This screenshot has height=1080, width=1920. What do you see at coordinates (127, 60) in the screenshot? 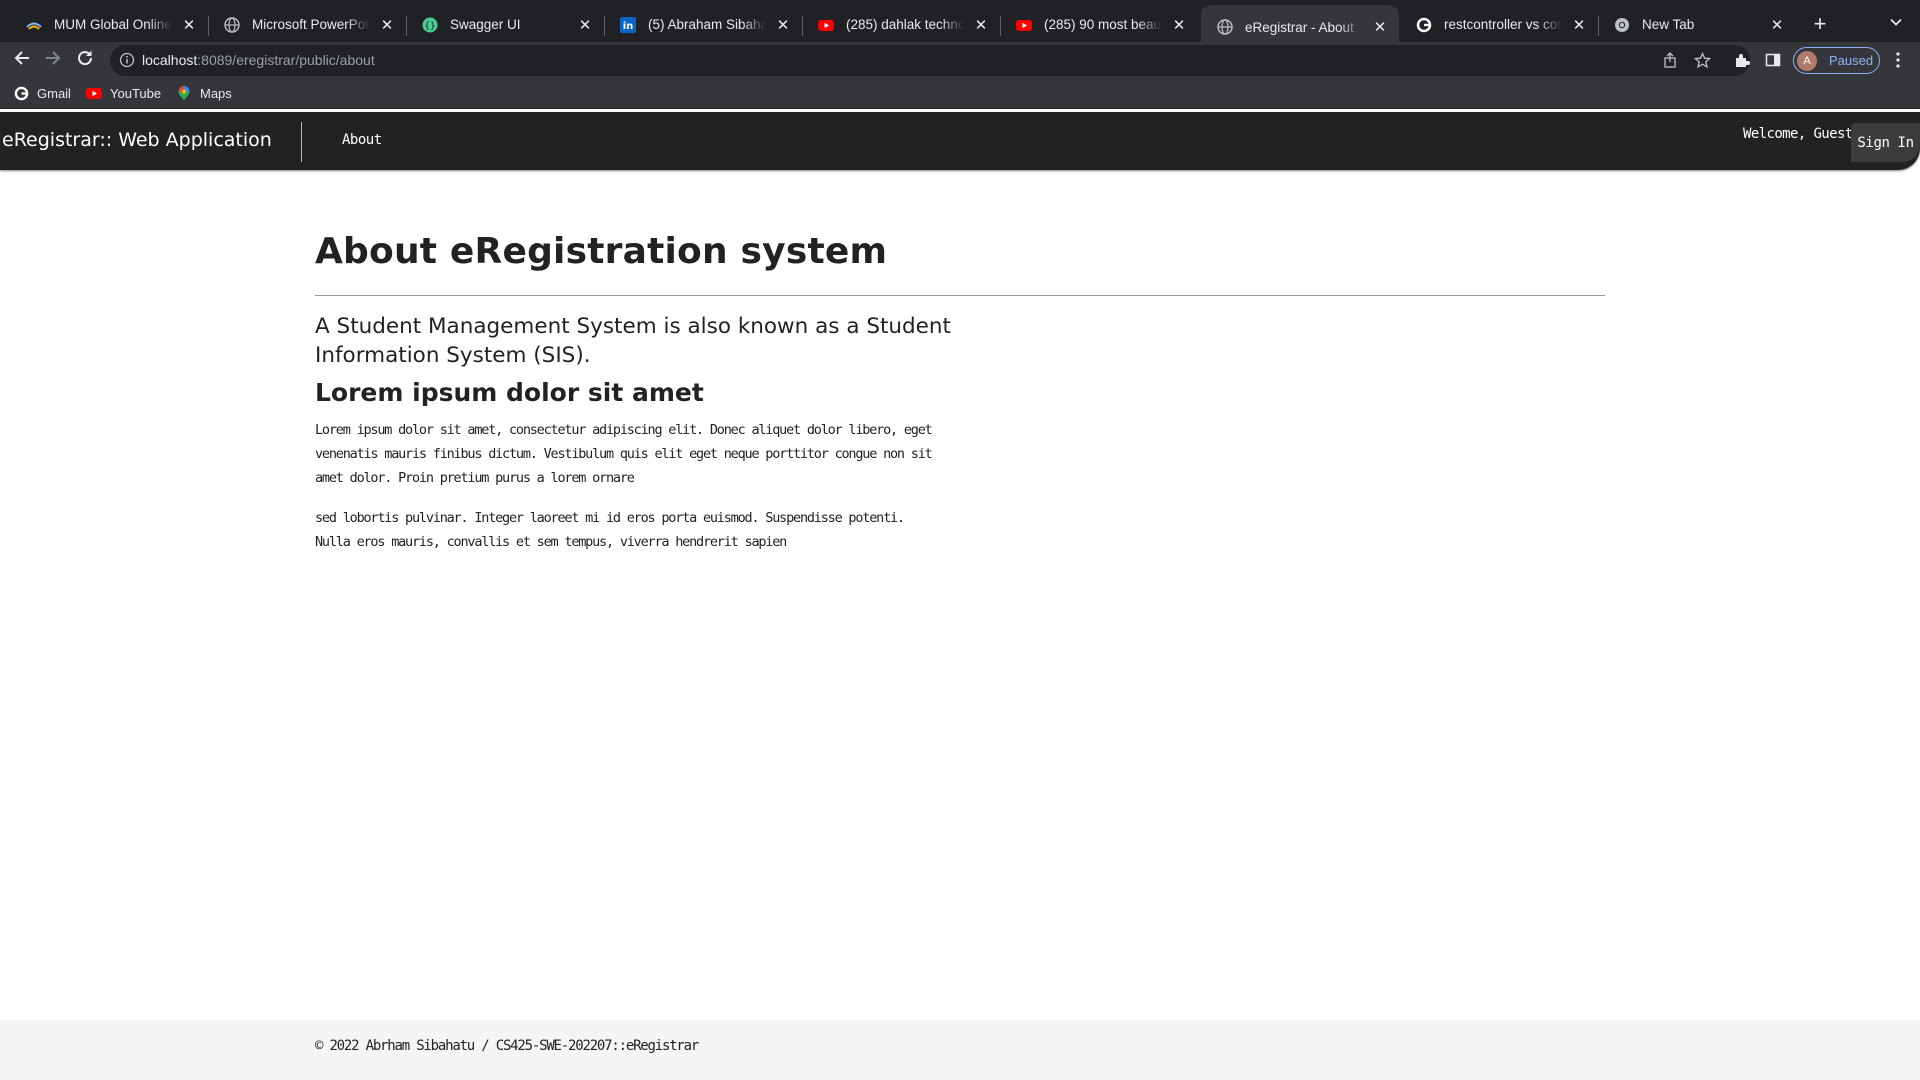
I see `info-icon` at bounding box center [127, 60].